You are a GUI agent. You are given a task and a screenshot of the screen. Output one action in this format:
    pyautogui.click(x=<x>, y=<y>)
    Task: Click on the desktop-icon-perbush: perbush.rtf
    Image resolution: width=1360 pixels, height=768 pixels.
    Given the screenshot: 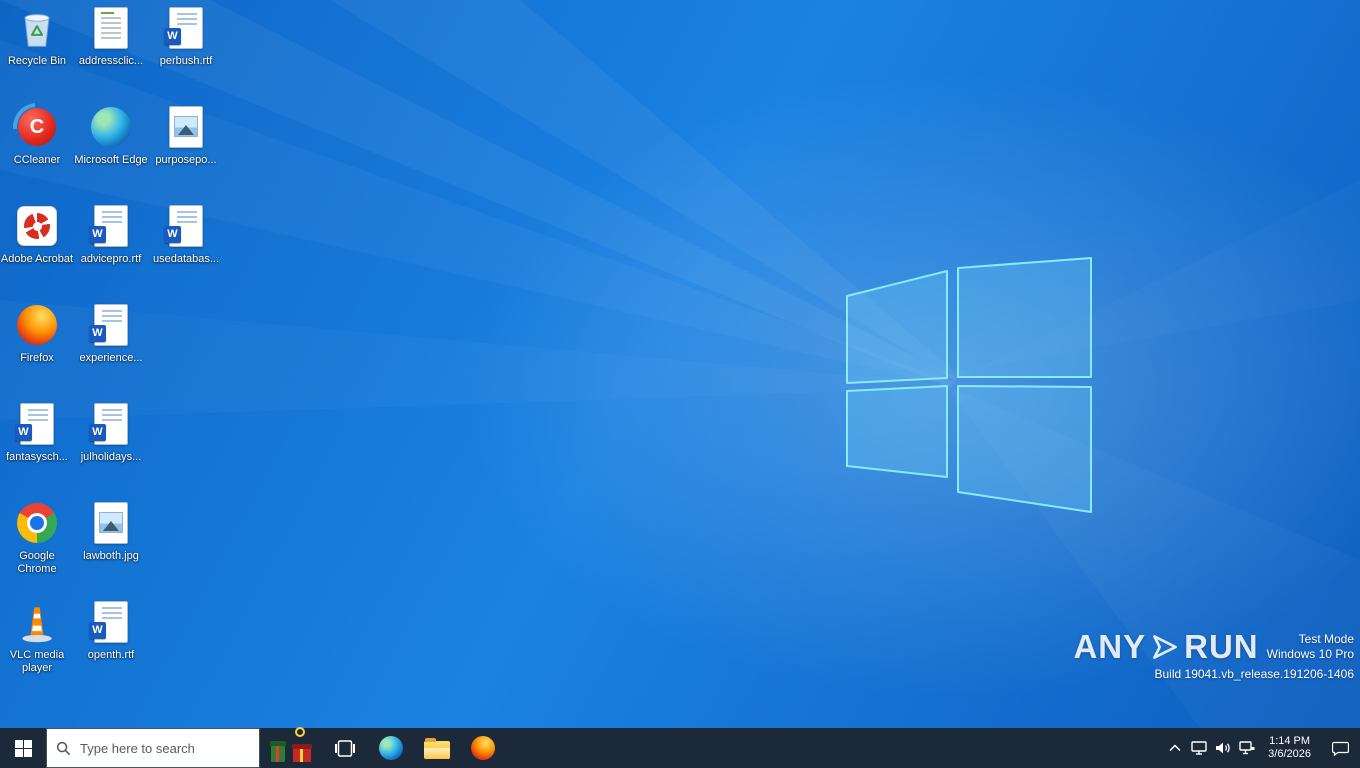 What is the action you would take?
    pyautogui.click(x=186, y=52)
    